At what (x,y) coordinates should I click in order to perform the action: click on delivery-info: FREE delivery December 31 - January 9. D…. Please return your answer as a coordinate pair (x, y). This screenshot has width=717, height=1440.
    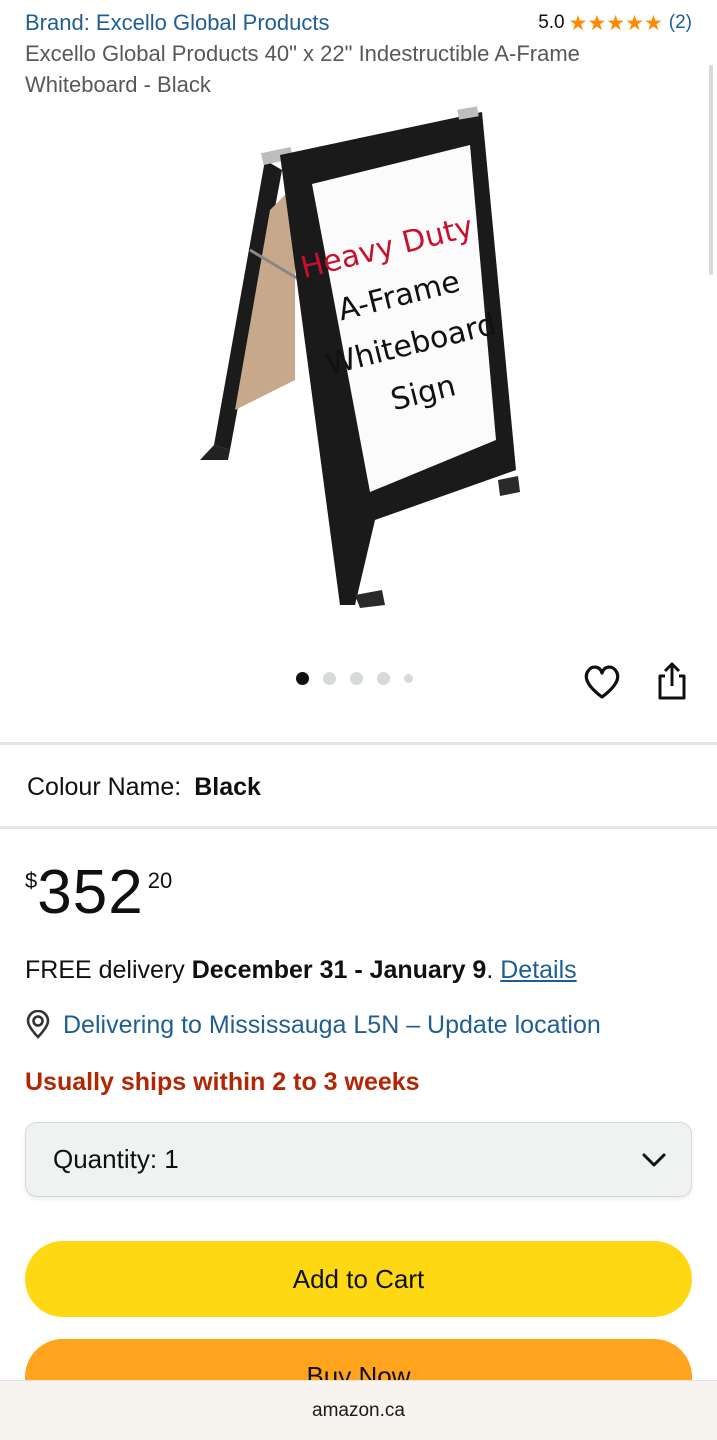
    Looking at the image, I should click on (301, 970).